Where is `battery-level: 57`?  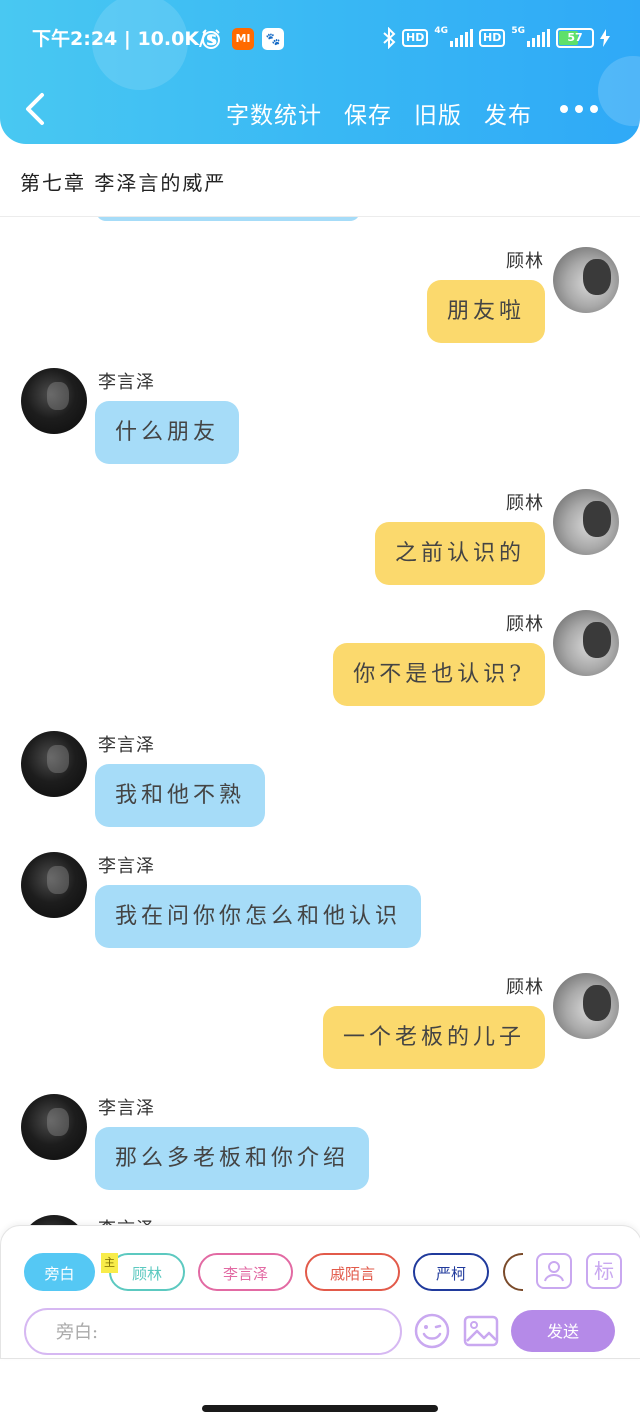 battery-level: 57 is located at coordinates (575, 37).